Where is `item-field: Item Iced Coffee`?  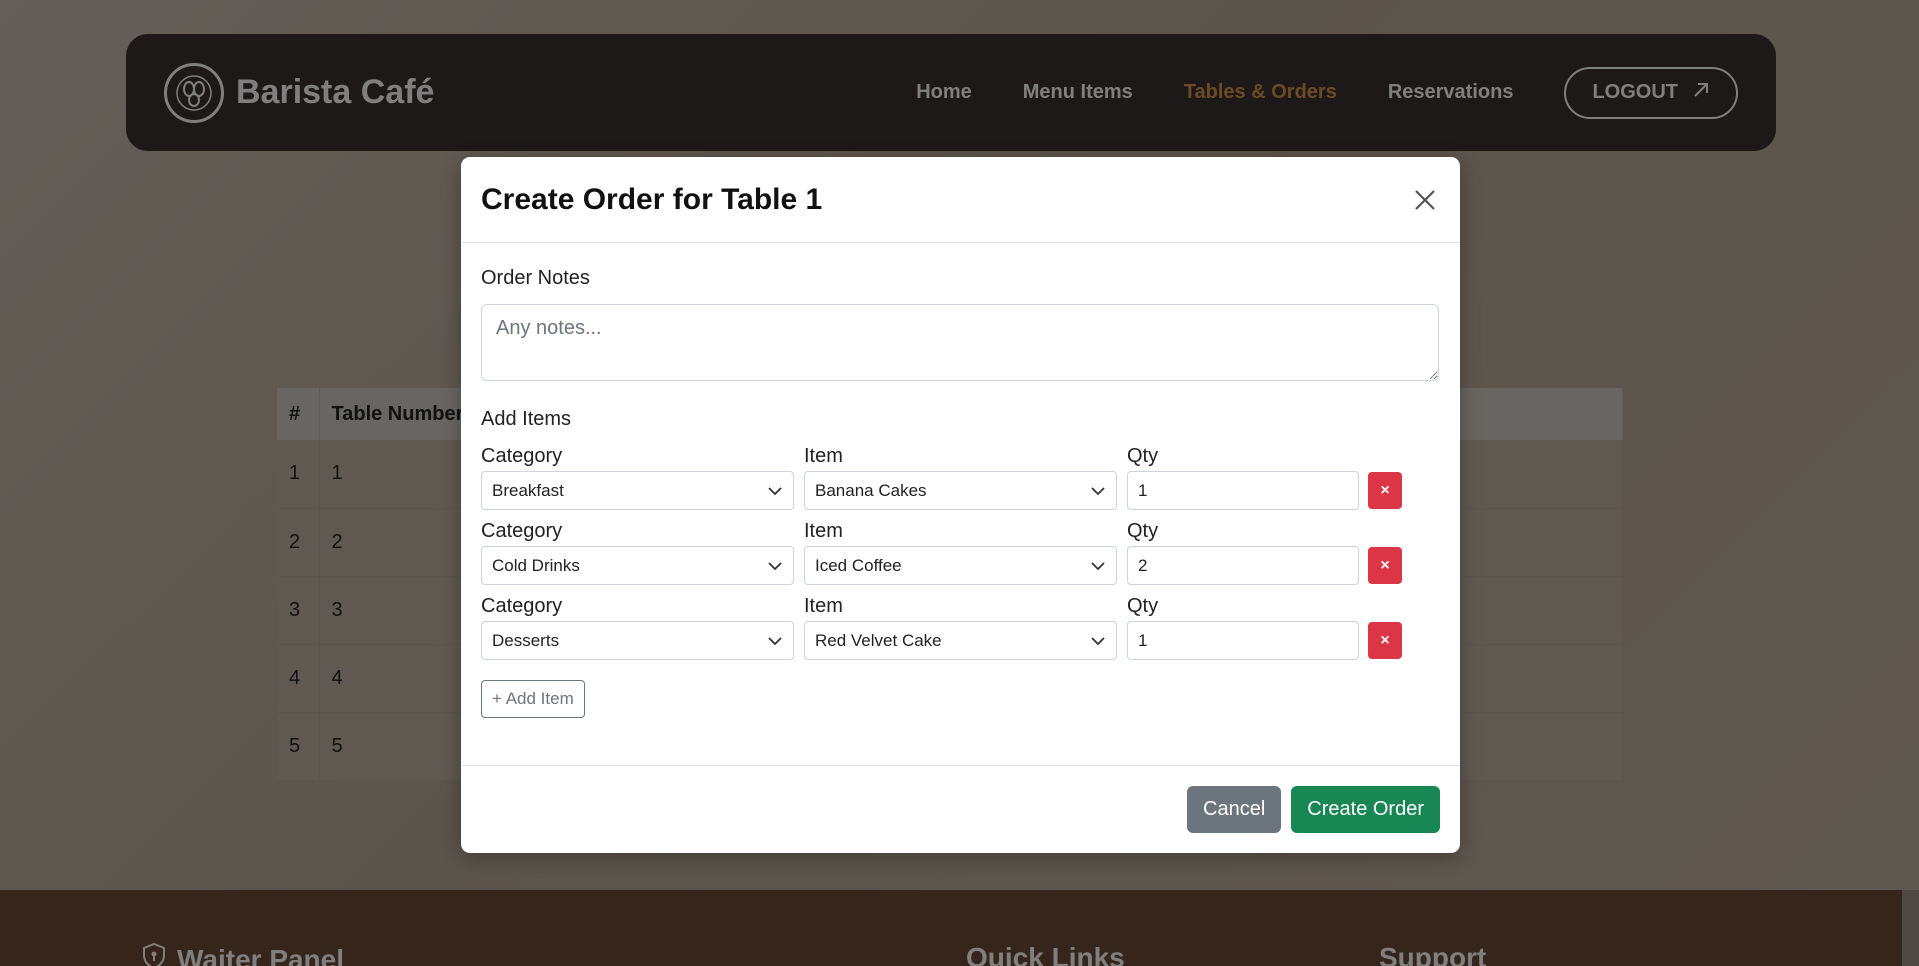
item-field: Item Iced Coffee is located at coordinates (960, 552).